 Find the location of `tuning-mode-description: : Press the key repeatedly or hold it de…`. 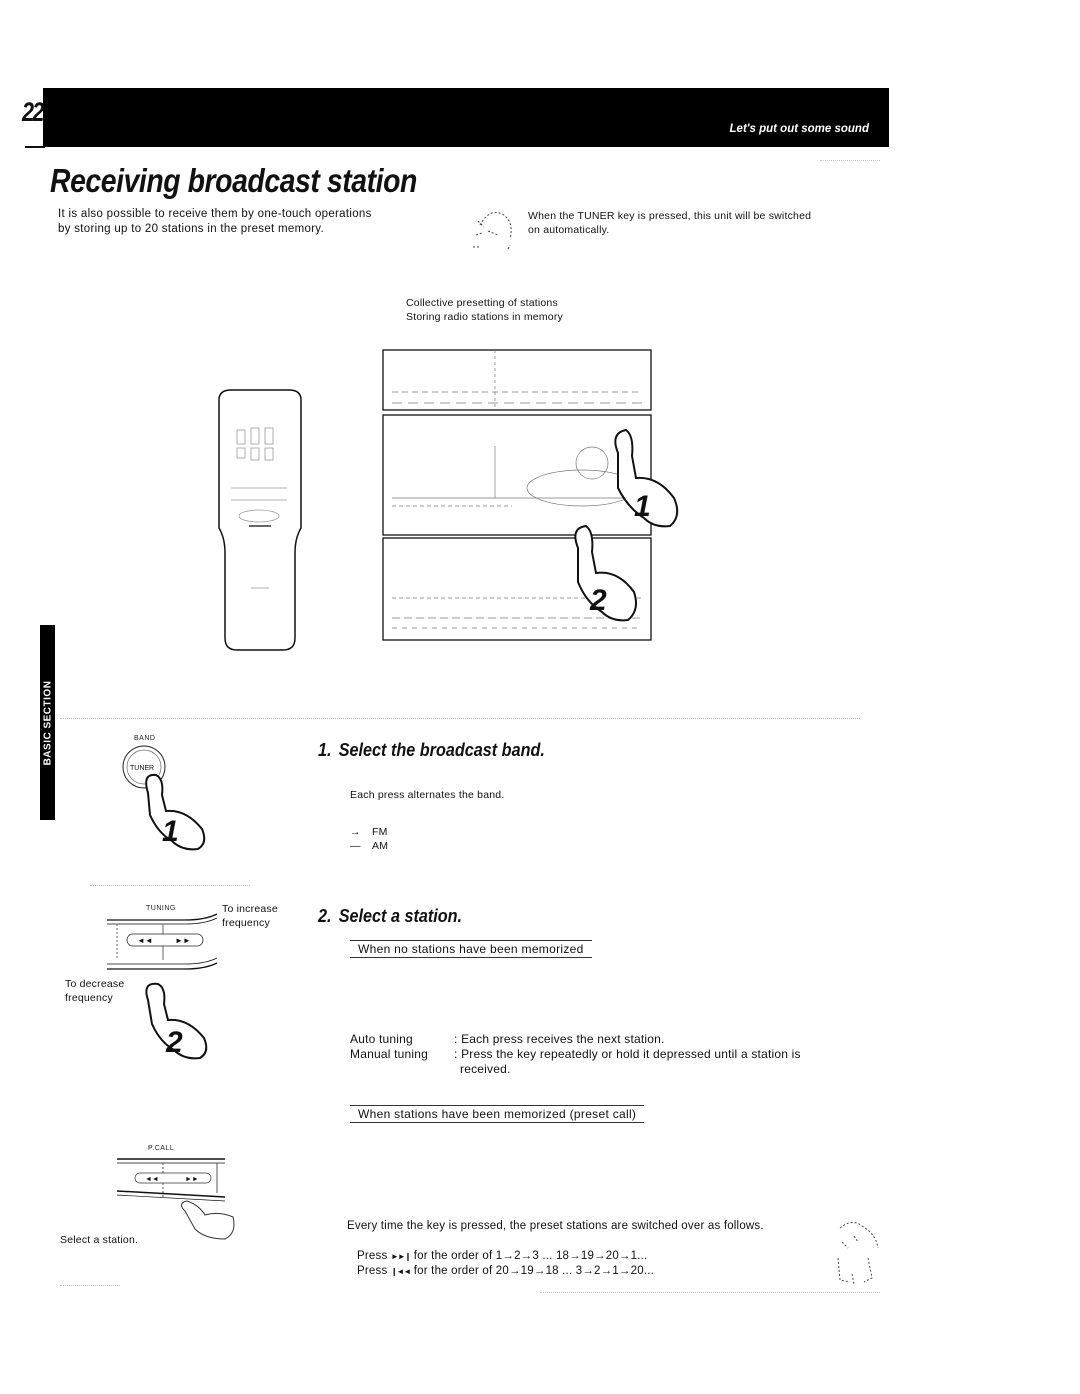

tuning-mode-description: : Press the key repeatedly or hold it de… is located at coordinates (627, 1054).